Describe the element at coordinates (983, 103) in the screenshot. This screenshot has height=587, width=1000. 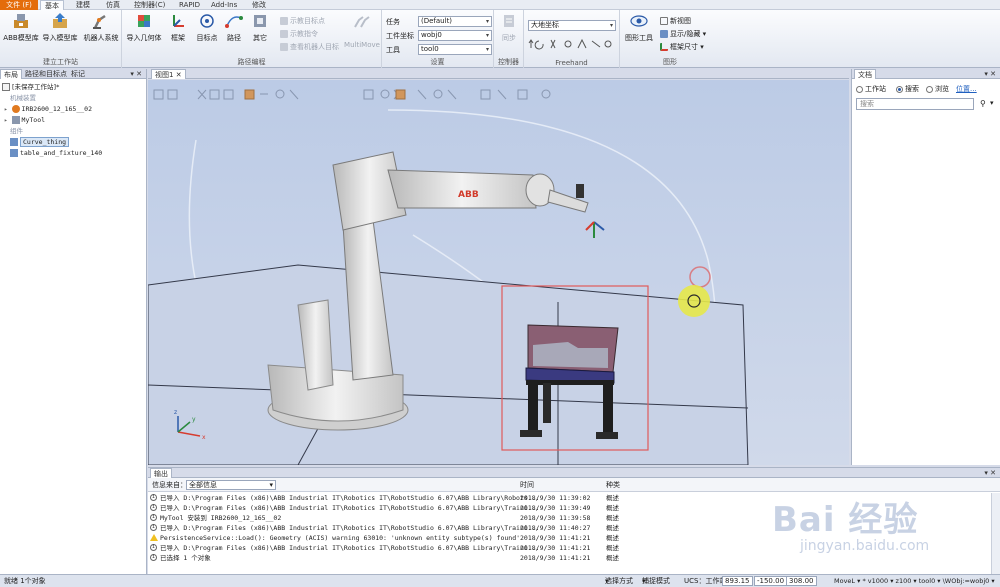
I see `search-icon: ⚲` at that location.